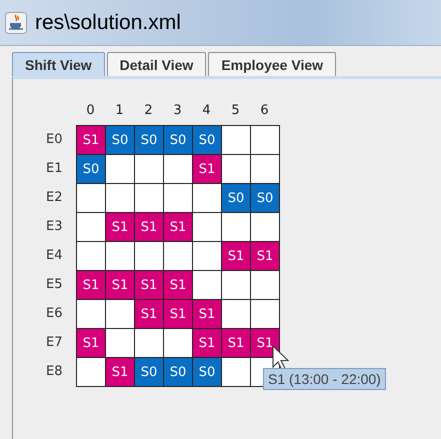 This screenshot has width=441, height=439. Describe the element at coordinates (177, 111) in the screenshot. I see `column-header: 3` at that location.